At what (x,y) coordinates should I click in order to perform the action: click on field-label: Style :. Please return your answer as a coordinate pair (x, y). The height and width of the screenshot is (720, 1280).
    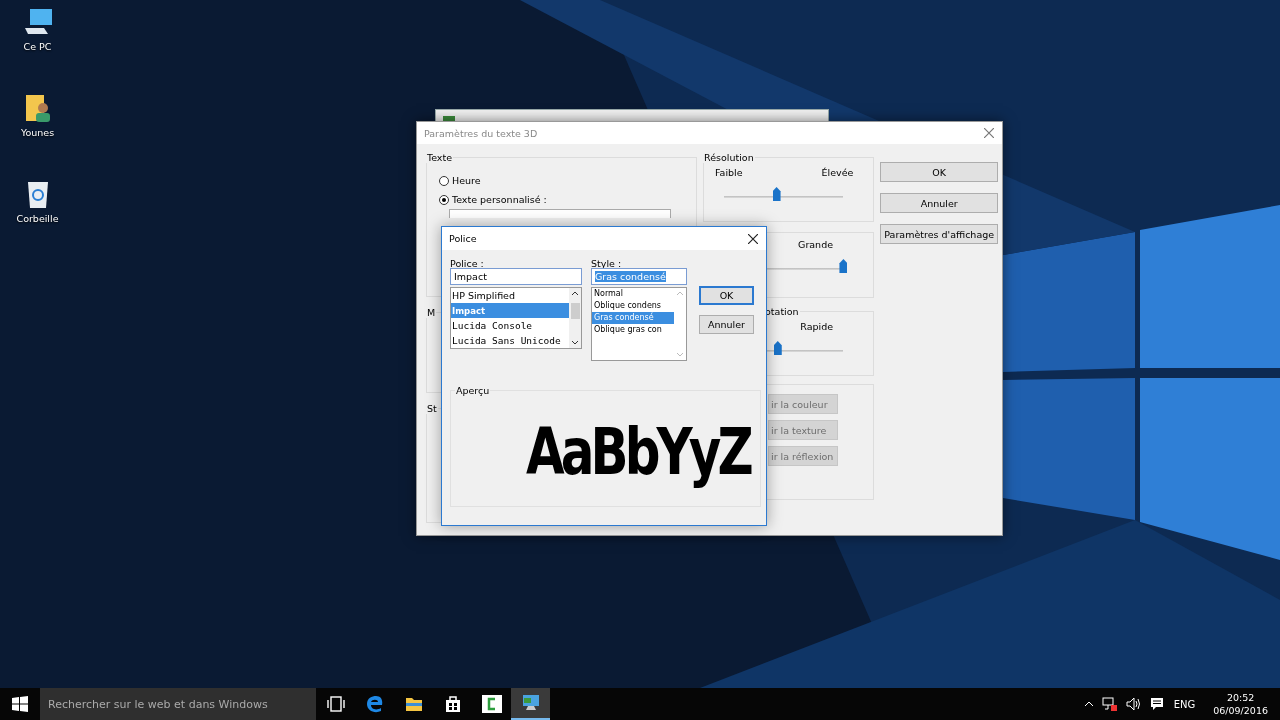
    Looking at the image, I should click on (607, 264).